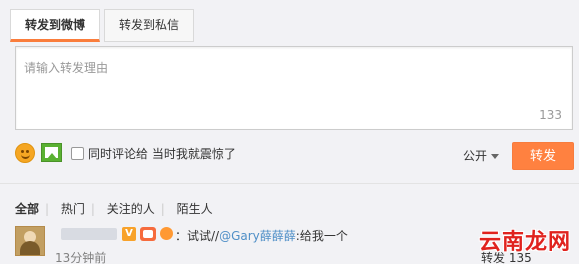 The image size is (579, 264). Describe the element at coordinates (257, 236) in the screenshot. I see `mention-link: @Gary薛薛薛` at that location.